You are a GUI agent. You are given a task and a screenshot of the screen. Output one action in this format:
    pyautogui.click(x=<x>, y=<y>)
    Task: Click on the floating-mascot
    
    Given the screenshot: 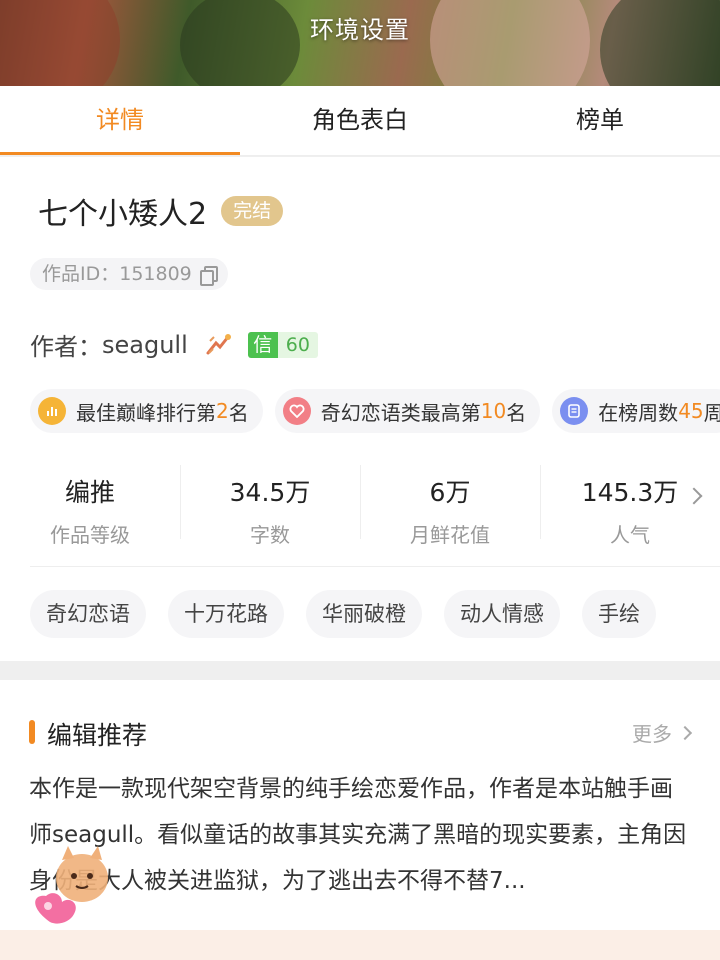 What is the action you would take?
    pyautogui.click(x=73, y=898)
    